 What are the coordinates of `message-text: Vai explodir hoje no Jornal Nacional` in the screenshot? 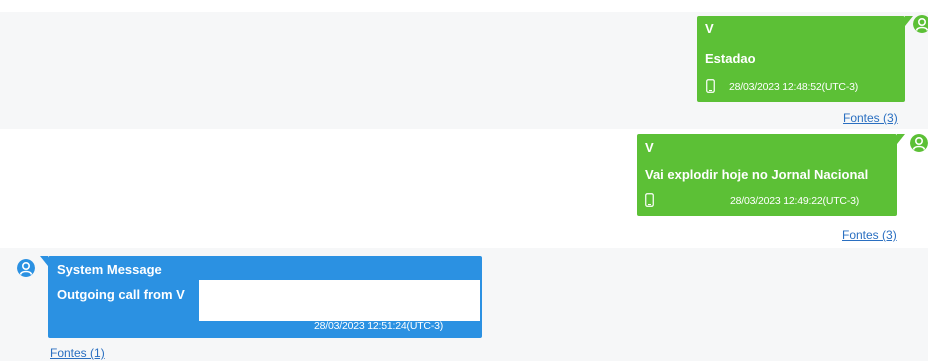 It's located at (757, 174).